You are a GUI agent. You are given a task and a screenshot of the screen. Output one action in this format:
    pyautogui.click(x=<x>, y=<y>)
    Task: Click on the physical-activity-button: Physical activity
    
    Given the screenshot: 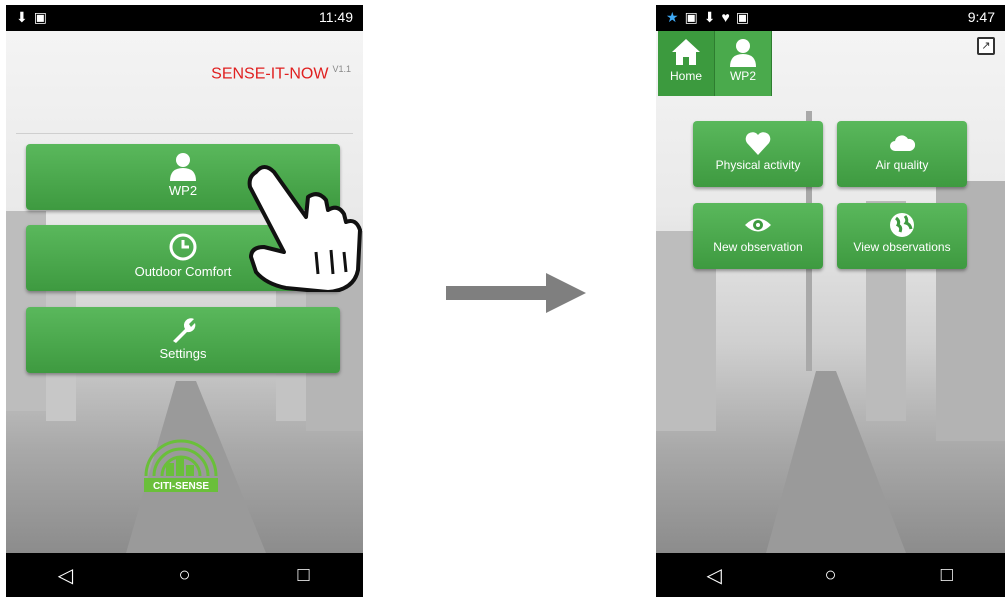 What is the action you would take?
    pyautogui.click(x=758, y=154)
    